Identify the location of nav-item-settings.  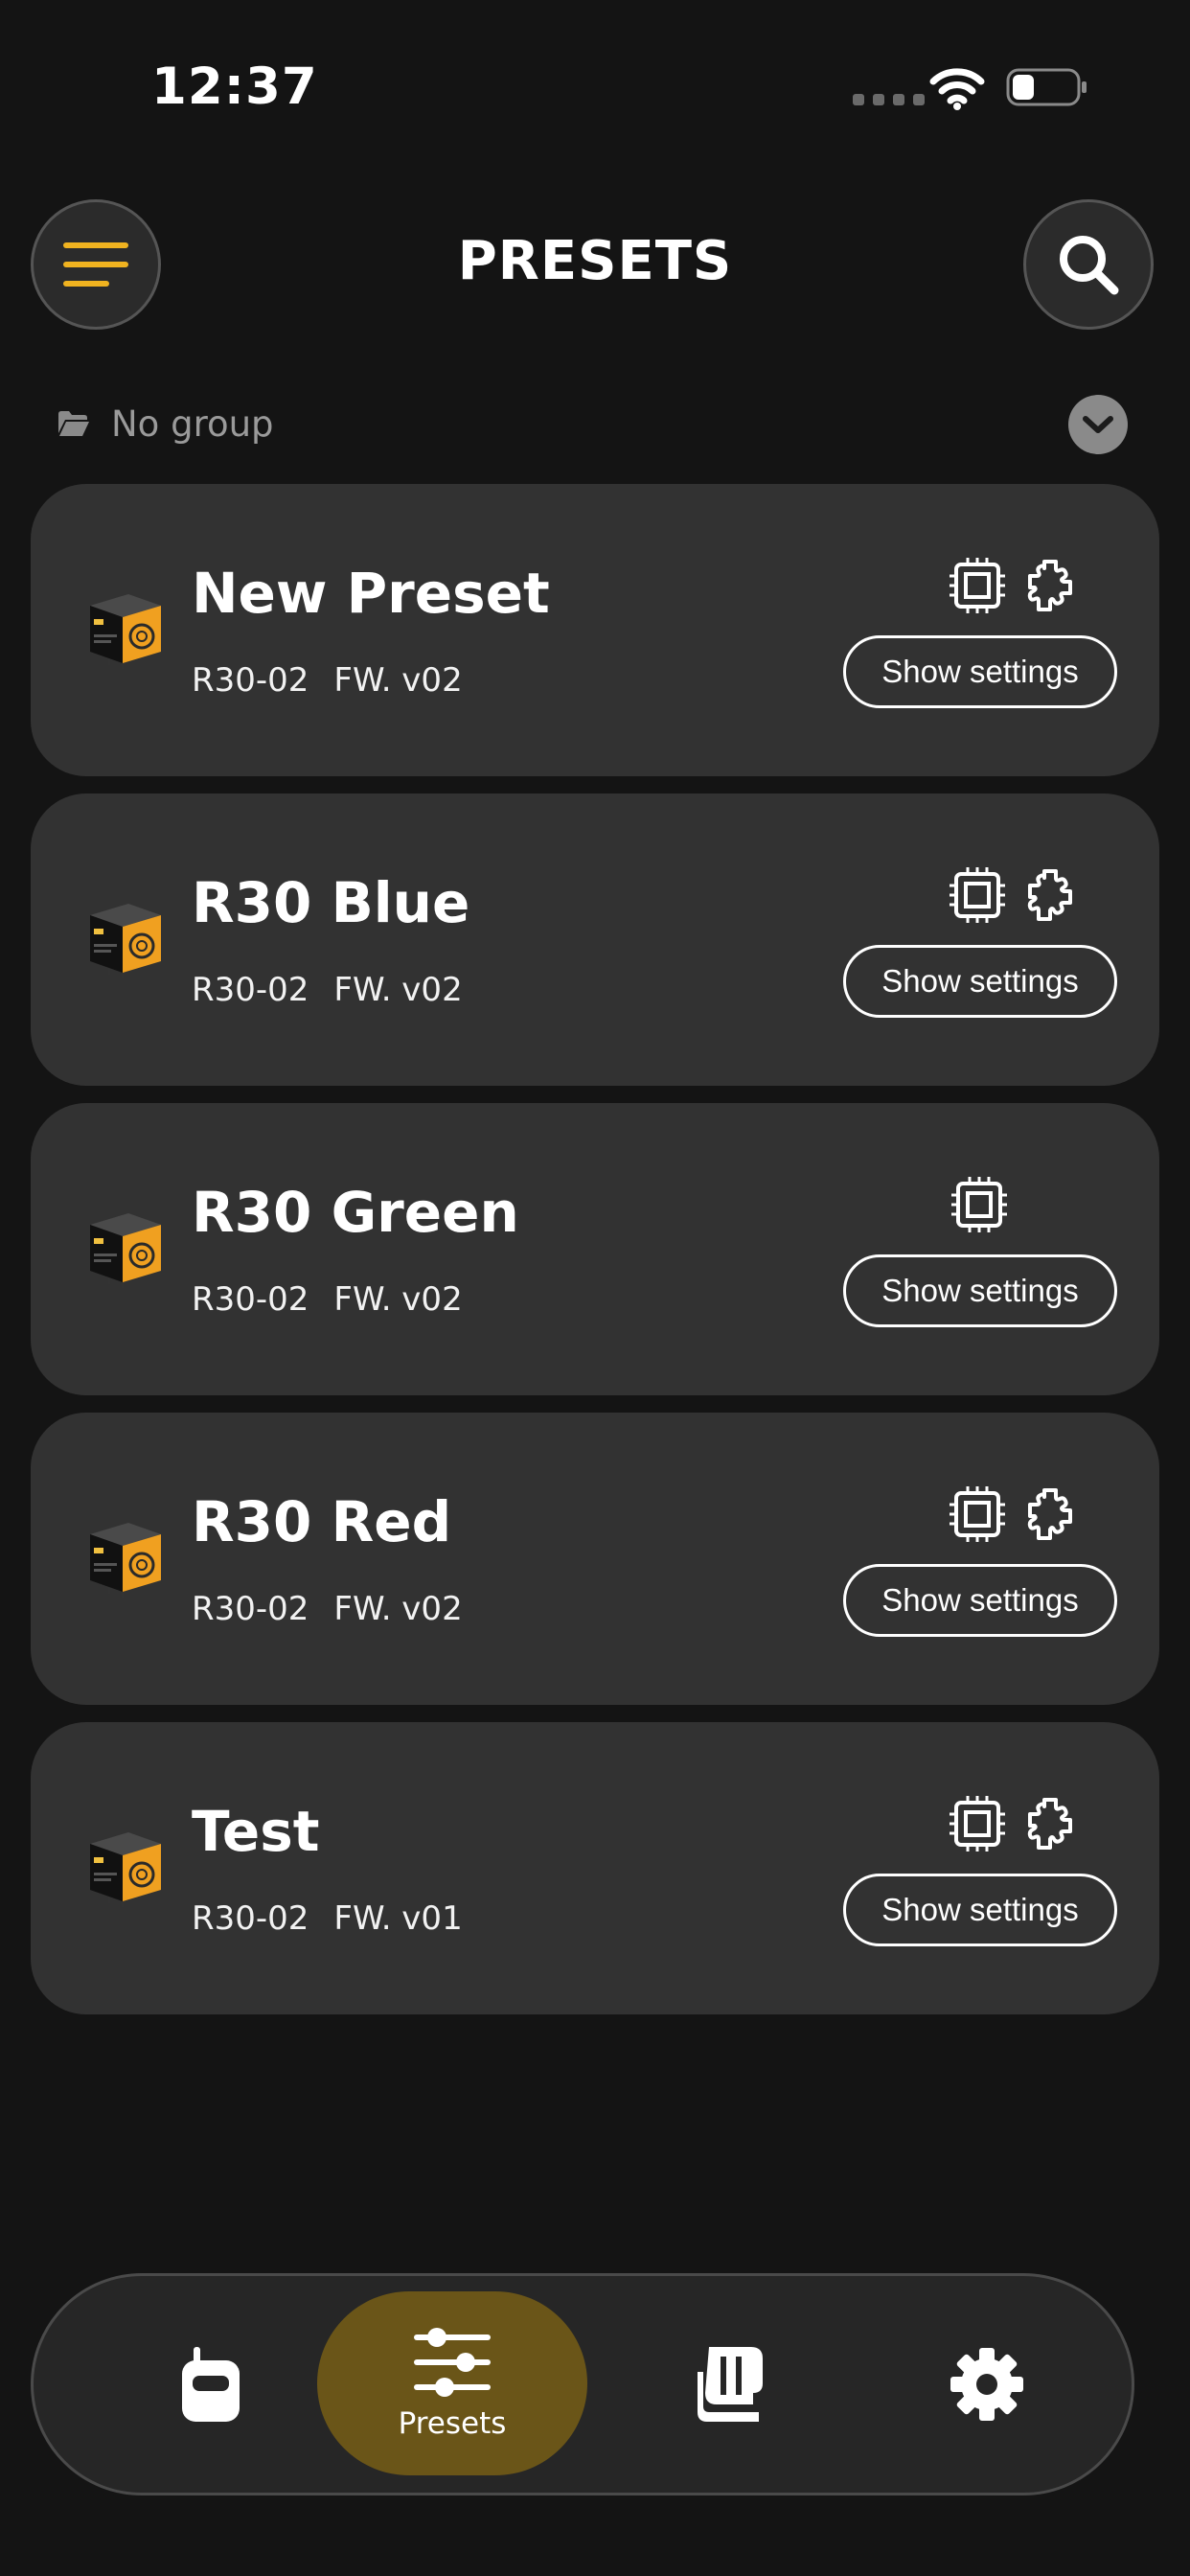
(987, 2384).